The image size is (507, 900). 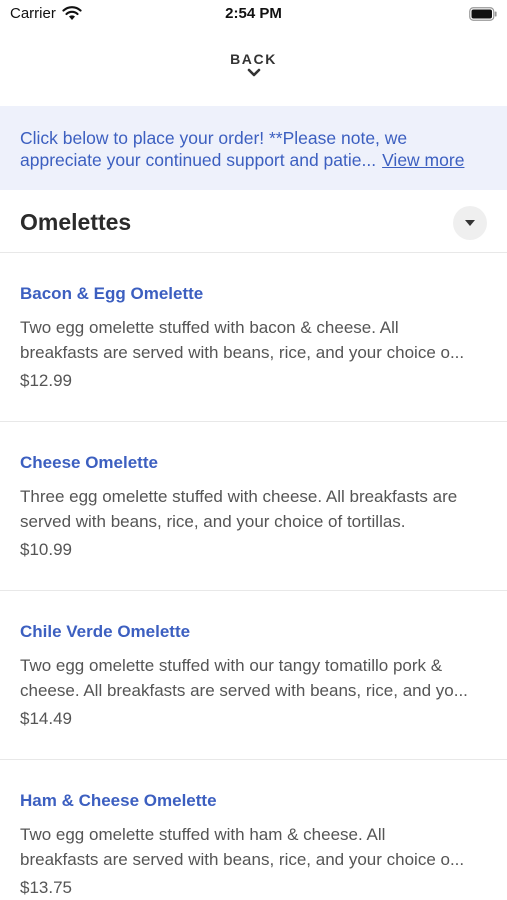 I want to click on item-price: $10.99, so click(x=46, y=549).